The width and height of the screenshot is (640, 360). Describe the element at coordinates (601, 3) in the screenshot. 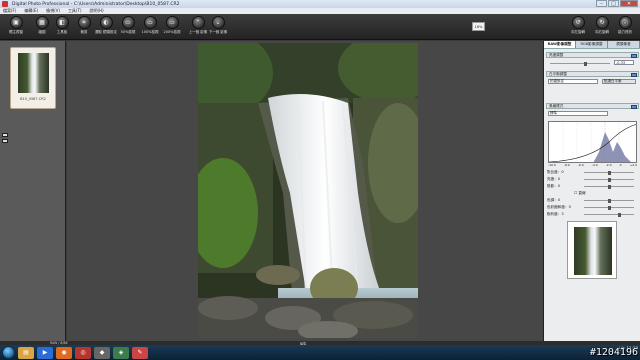

I see `minimize-button: –` at that location.